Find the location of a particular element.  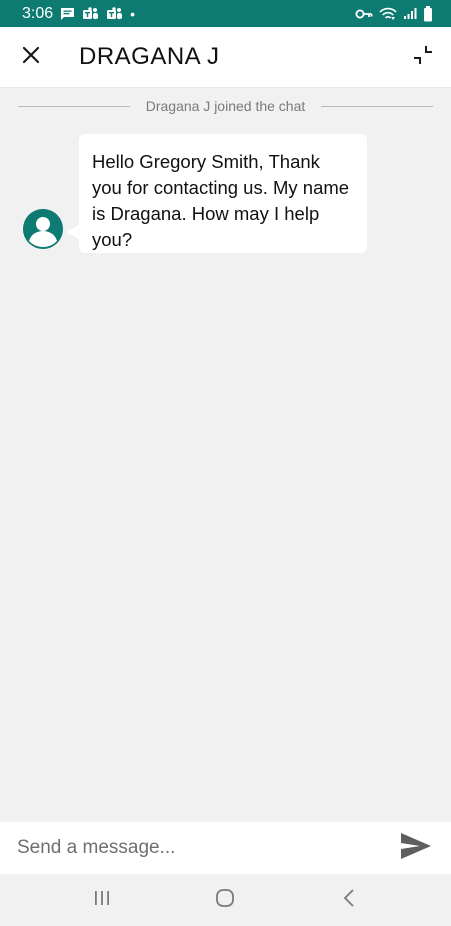

close-button is located at coordinates (31, 57).